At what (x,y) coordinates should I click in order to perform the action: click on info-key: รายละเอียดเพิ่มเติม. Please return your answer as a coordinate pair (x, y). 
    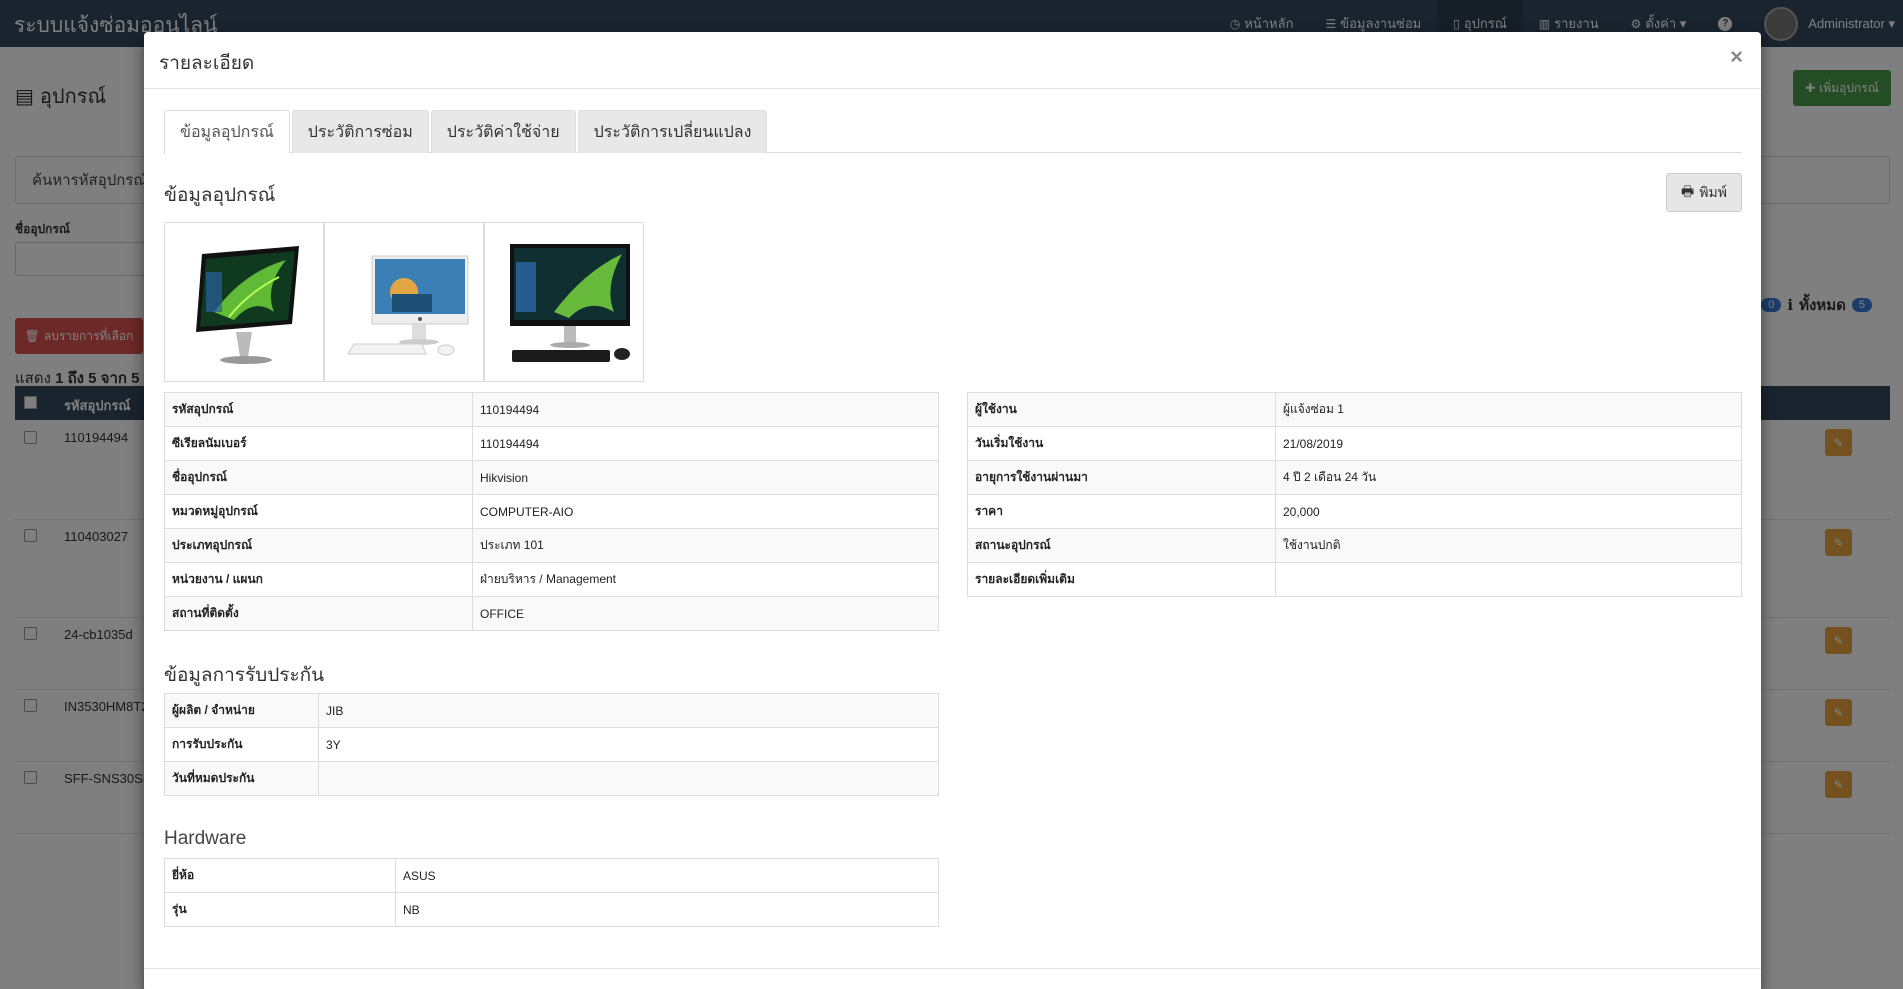
    Looking at the image, I should click on (1121, 579).